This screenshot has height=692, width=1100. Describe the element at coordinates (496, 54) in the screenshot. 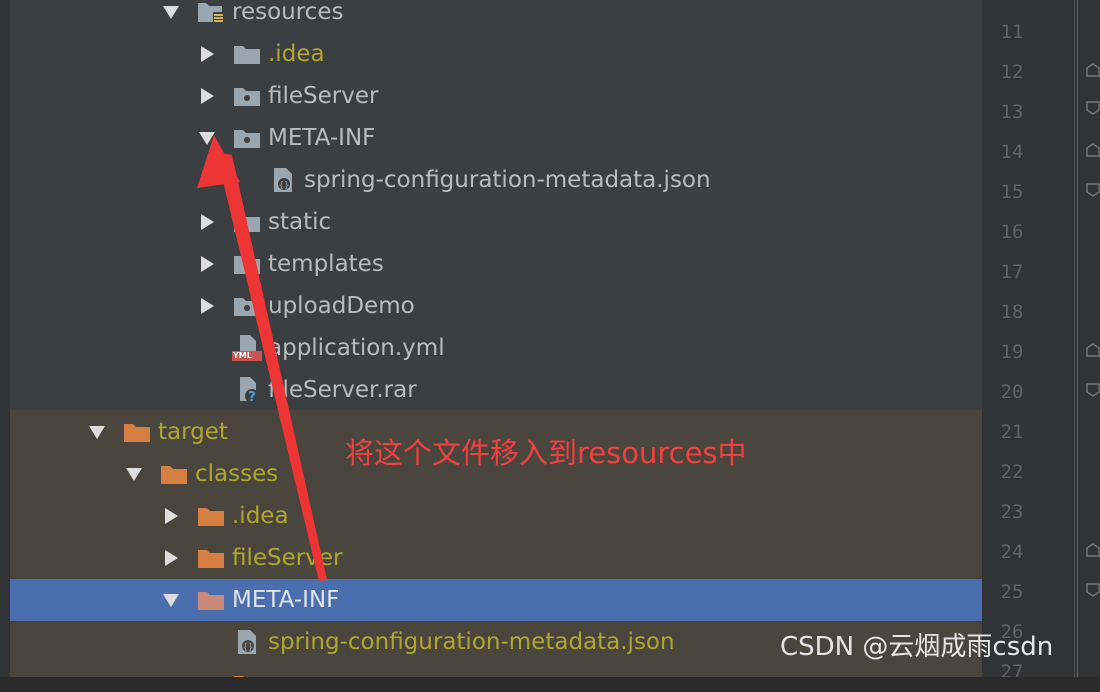

I see `tree-item-idea: .idea` at that location.